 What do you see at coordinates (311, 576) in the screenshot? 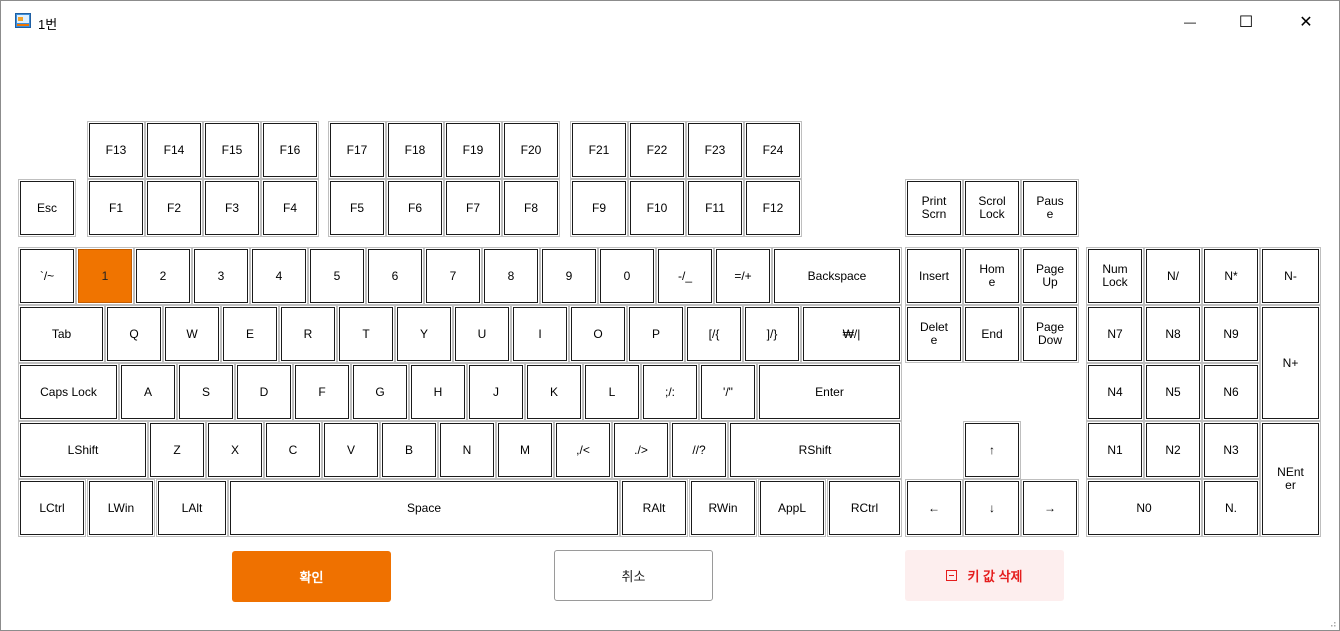
I see `confirm-button: 확인` at bounding box center [311, 576].